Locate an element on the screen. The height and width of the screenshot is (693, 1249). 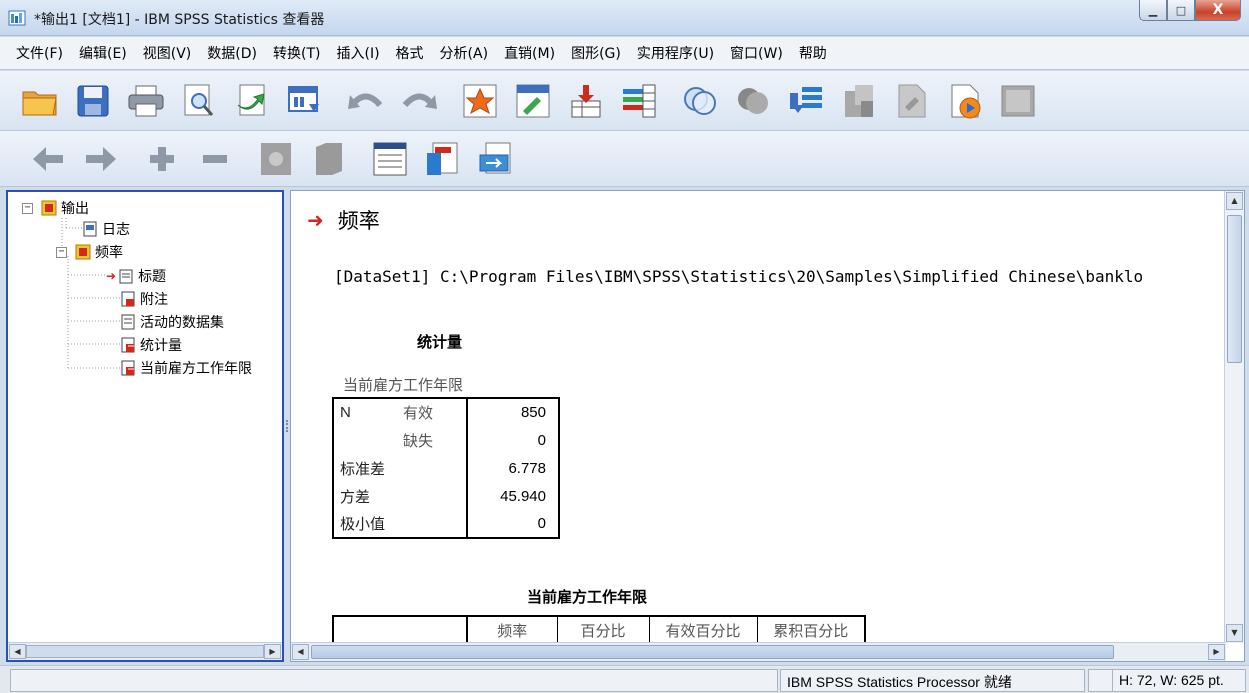
row-value: 0 is located at coordinates (512, 440).